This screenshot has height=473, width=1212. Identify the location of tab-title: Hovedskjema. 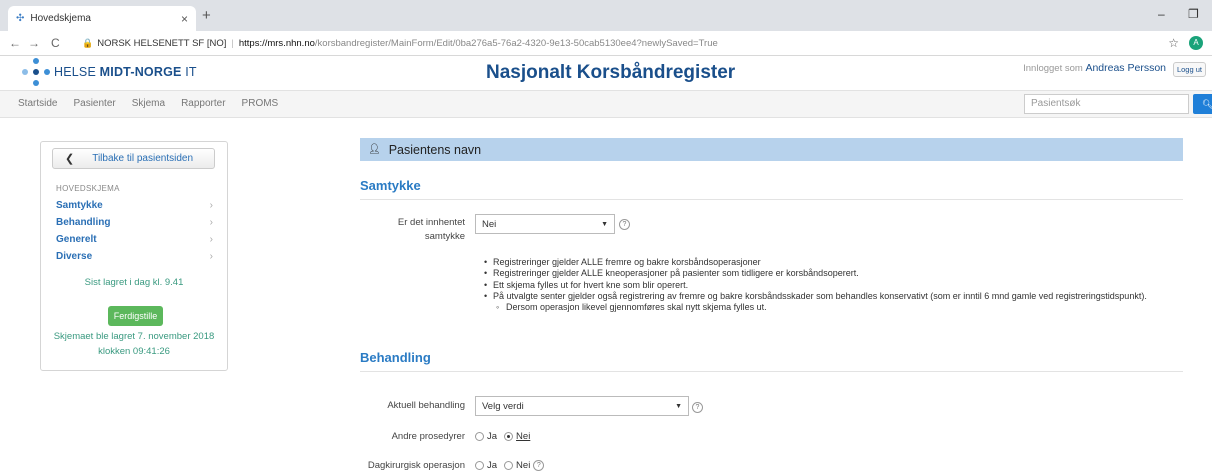
(60, 18).